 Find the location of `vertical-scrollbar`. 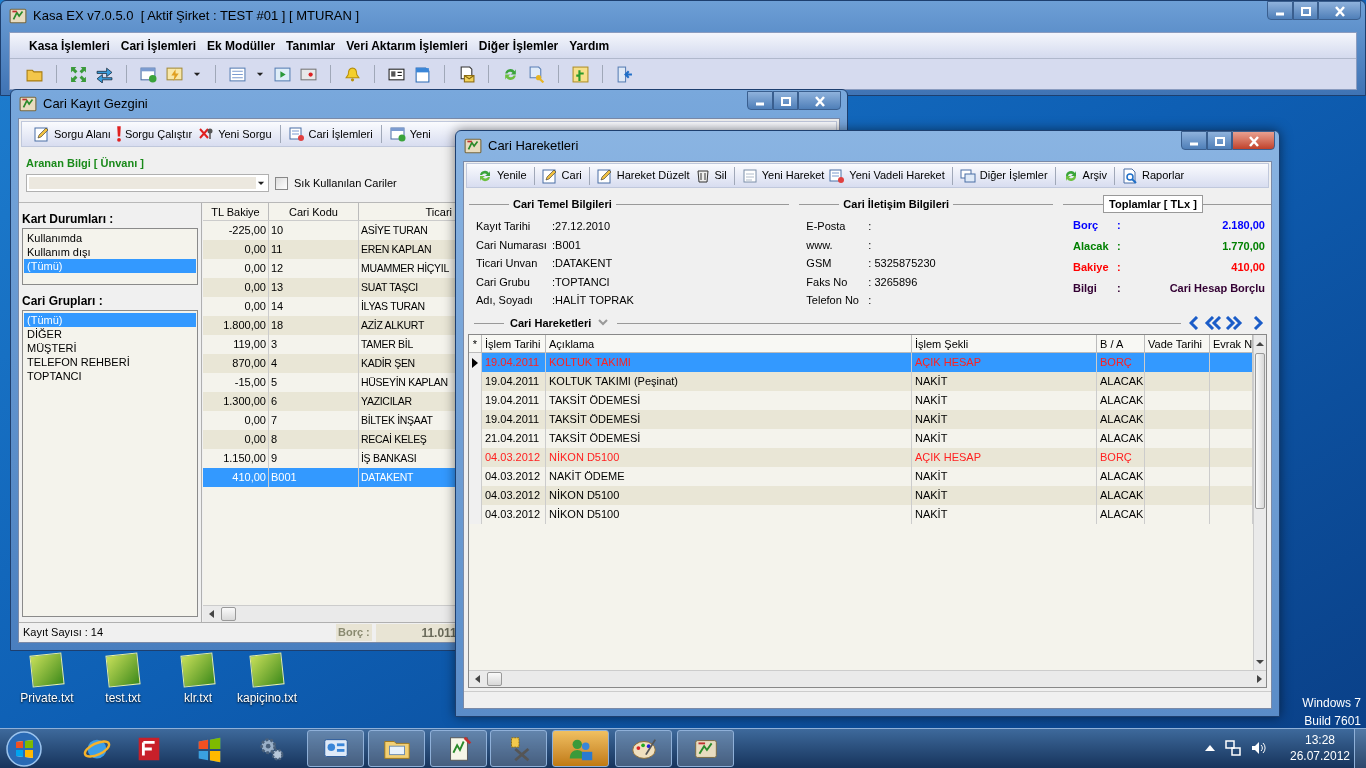

vertical-scrollbar is located at coordinates (1259, 502).